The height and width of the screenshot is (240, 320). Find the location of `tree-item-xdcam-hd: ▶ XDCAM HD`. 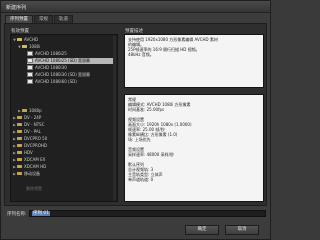

tree-item-xdcam-hd: ▶ XDCAM HD is located at coordinates (63, 167).